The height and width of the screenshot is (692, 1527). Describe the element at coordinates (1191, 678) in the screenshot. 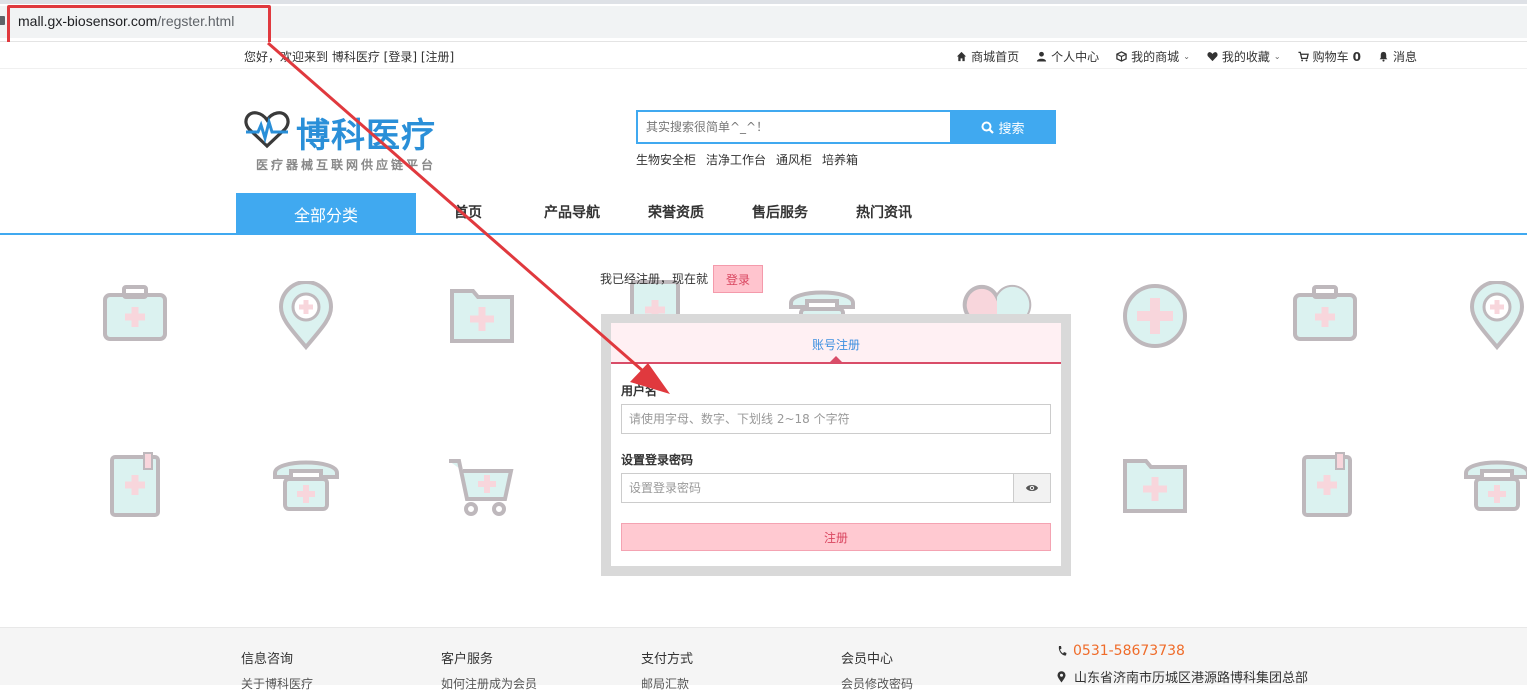

I see `contact-address-text: 山东省济南市历城区港源路博科集团总部` at that location.